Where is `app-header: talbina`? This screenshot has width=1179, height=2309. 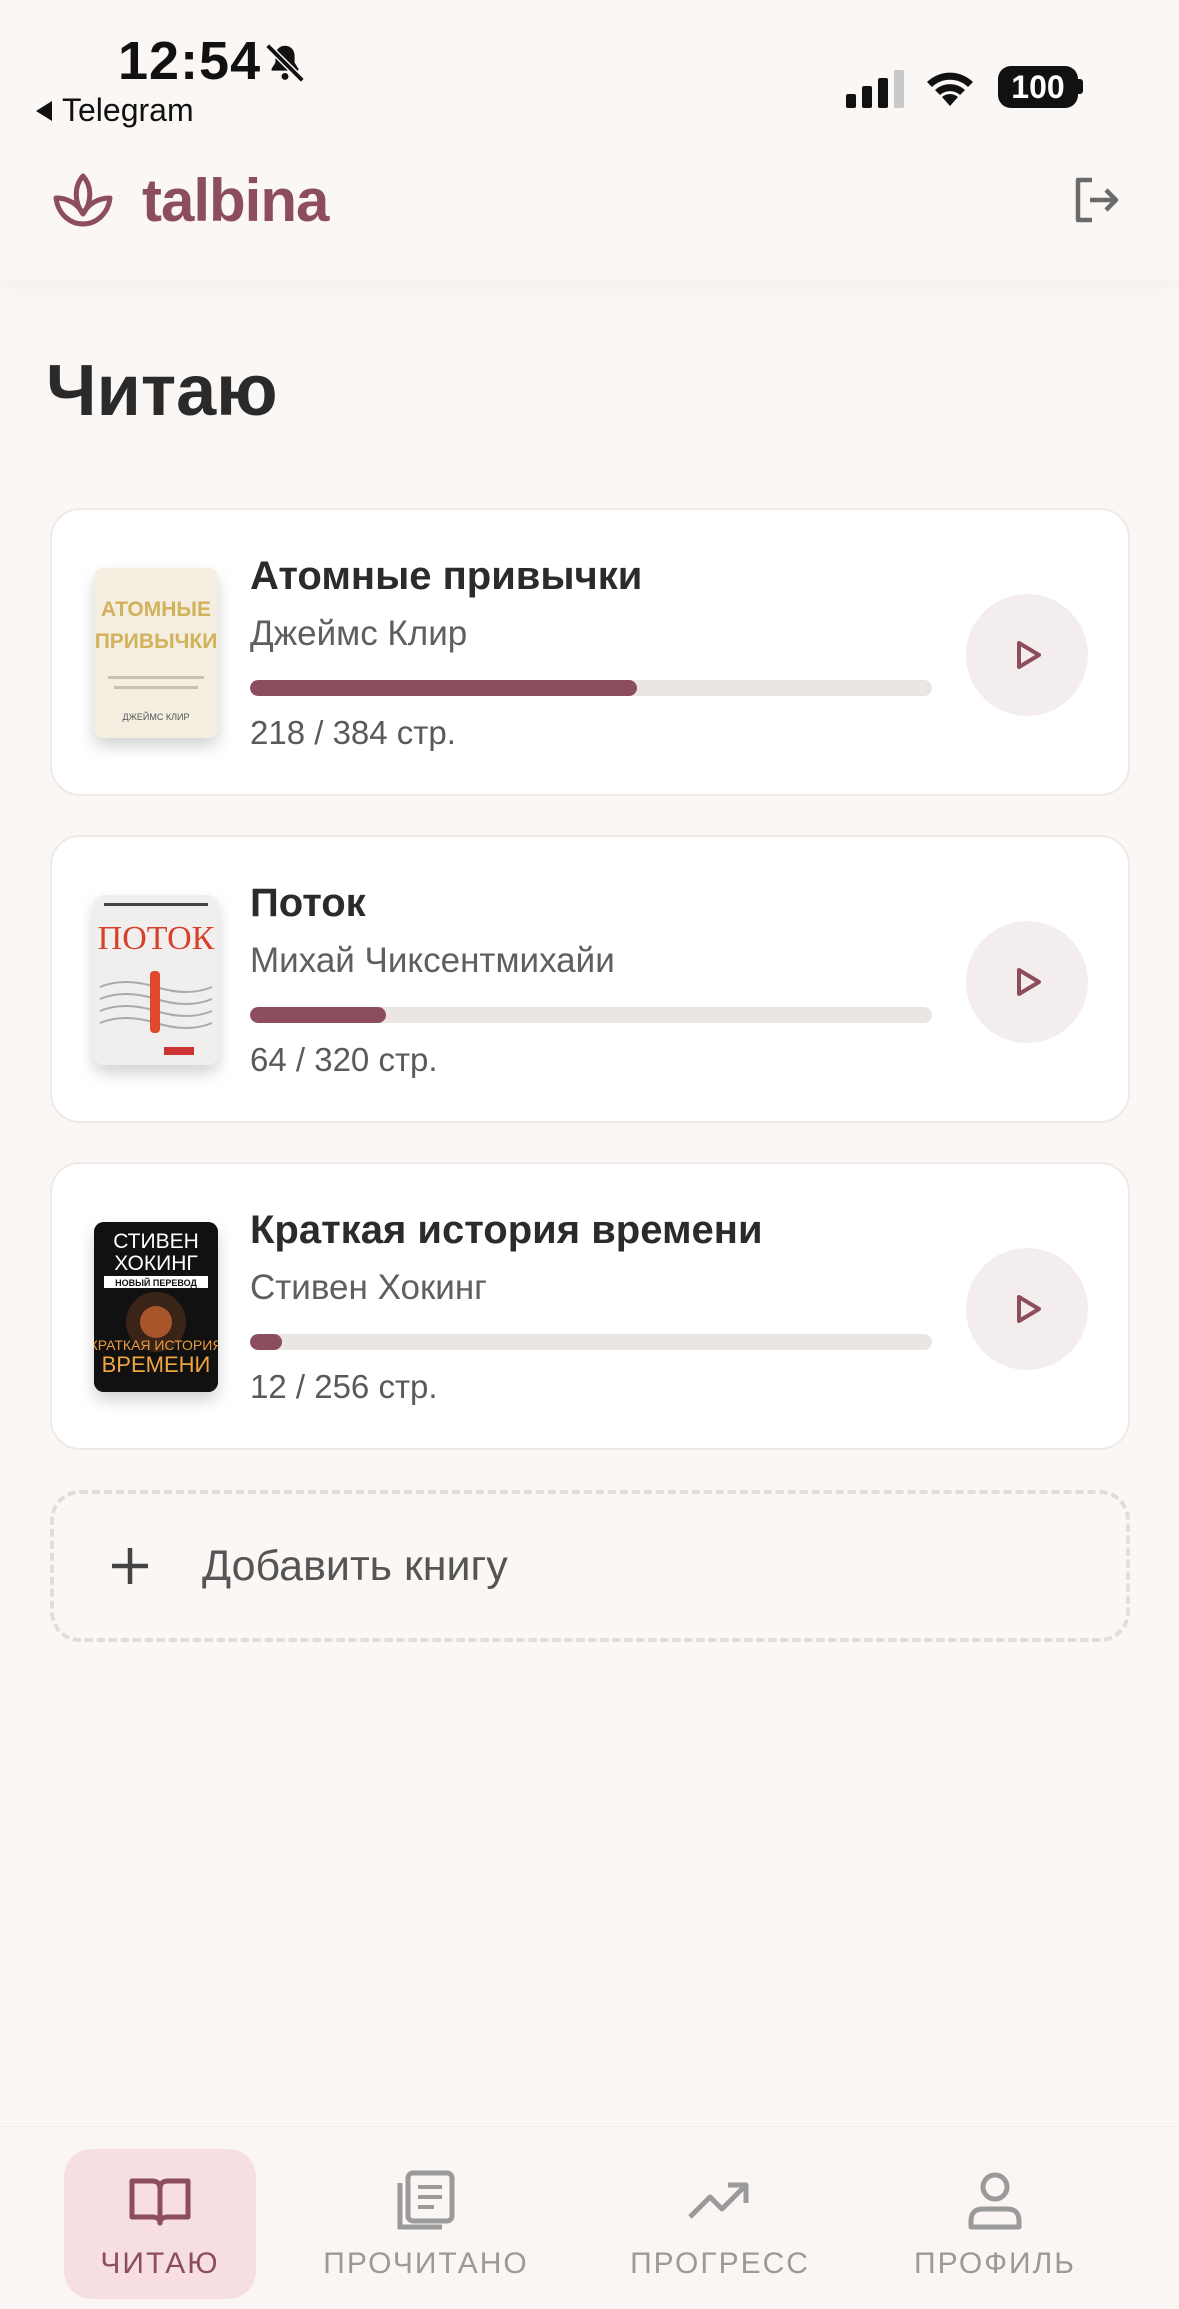
app-header: talbina is located at coordinates (589, 210).